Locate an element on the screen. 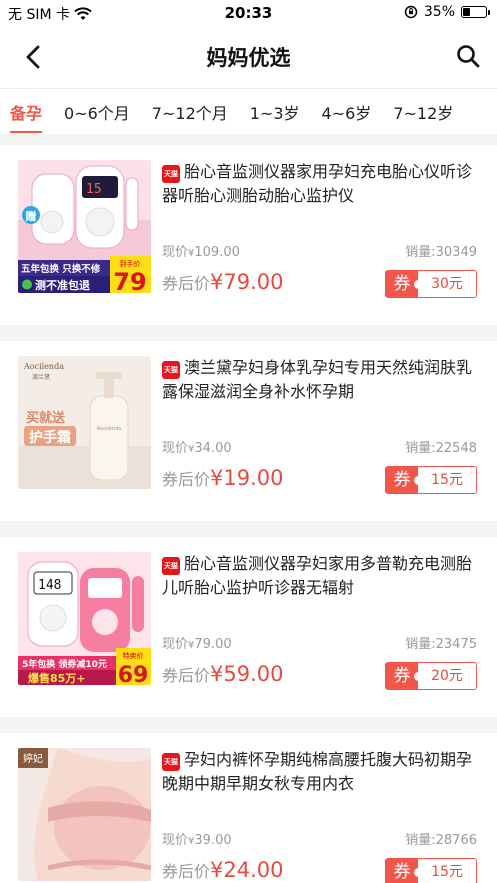 This screenshot has width=497, height=883. tab-0-6-months: 0~6个月 is located at coordinates (97, 112).